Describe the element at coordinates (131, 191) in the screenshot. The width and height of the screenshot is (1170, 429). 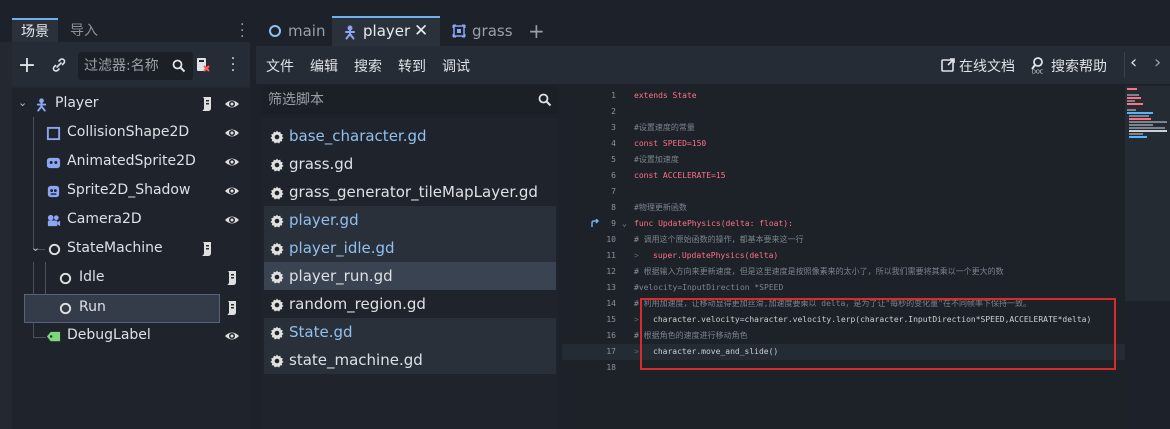
I see `tree-row-sprite2d-shadow: Sprite2D_Shadow` at that location.